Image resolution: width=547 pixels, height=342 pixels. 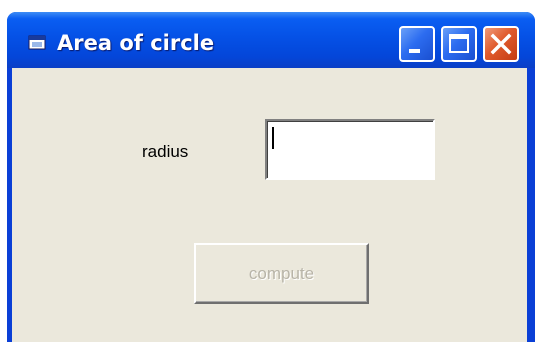 What do you see at coordinates (414, 51) in the screenshot?
I see `minimize-icon` at bounding box center [414, 51].